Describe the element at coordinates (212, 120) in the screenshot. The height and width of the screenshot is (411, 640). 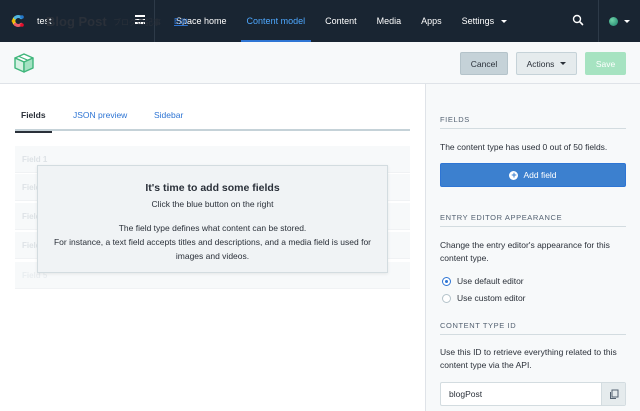
I see `tab-bar: Fields JSON preview Sidebar` at that location.